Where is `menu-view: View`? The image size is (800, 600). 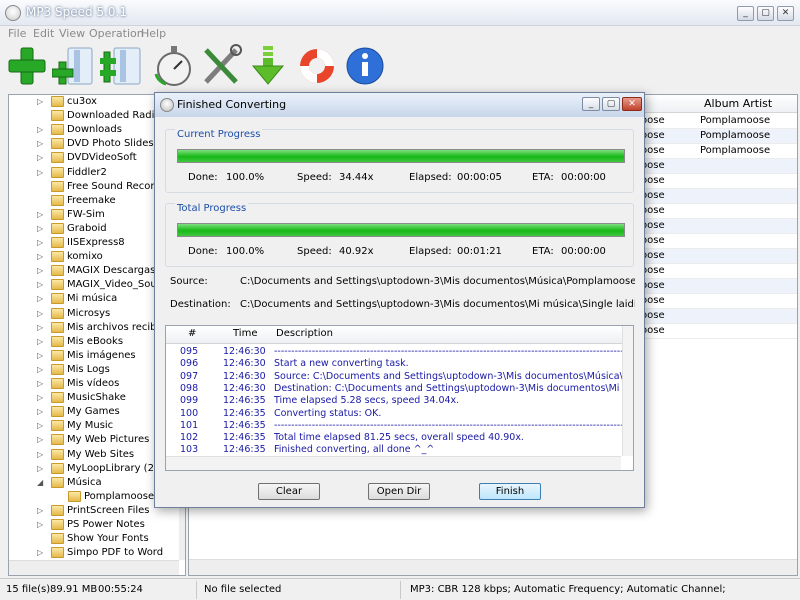 menu-view: View is located at coordinates (72, 33).